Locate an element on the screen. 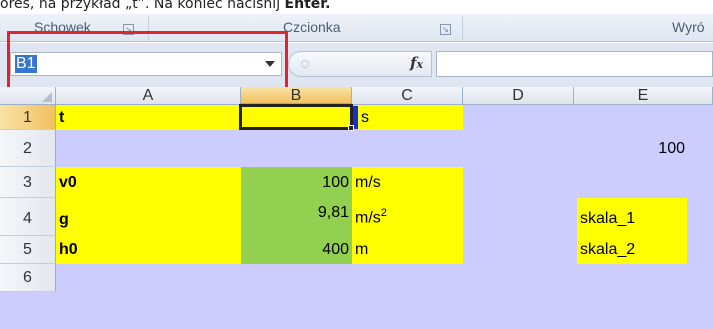 The height and width of the screenshot is (329, 713). column-header-d: D is located at coordinates (518, 96).